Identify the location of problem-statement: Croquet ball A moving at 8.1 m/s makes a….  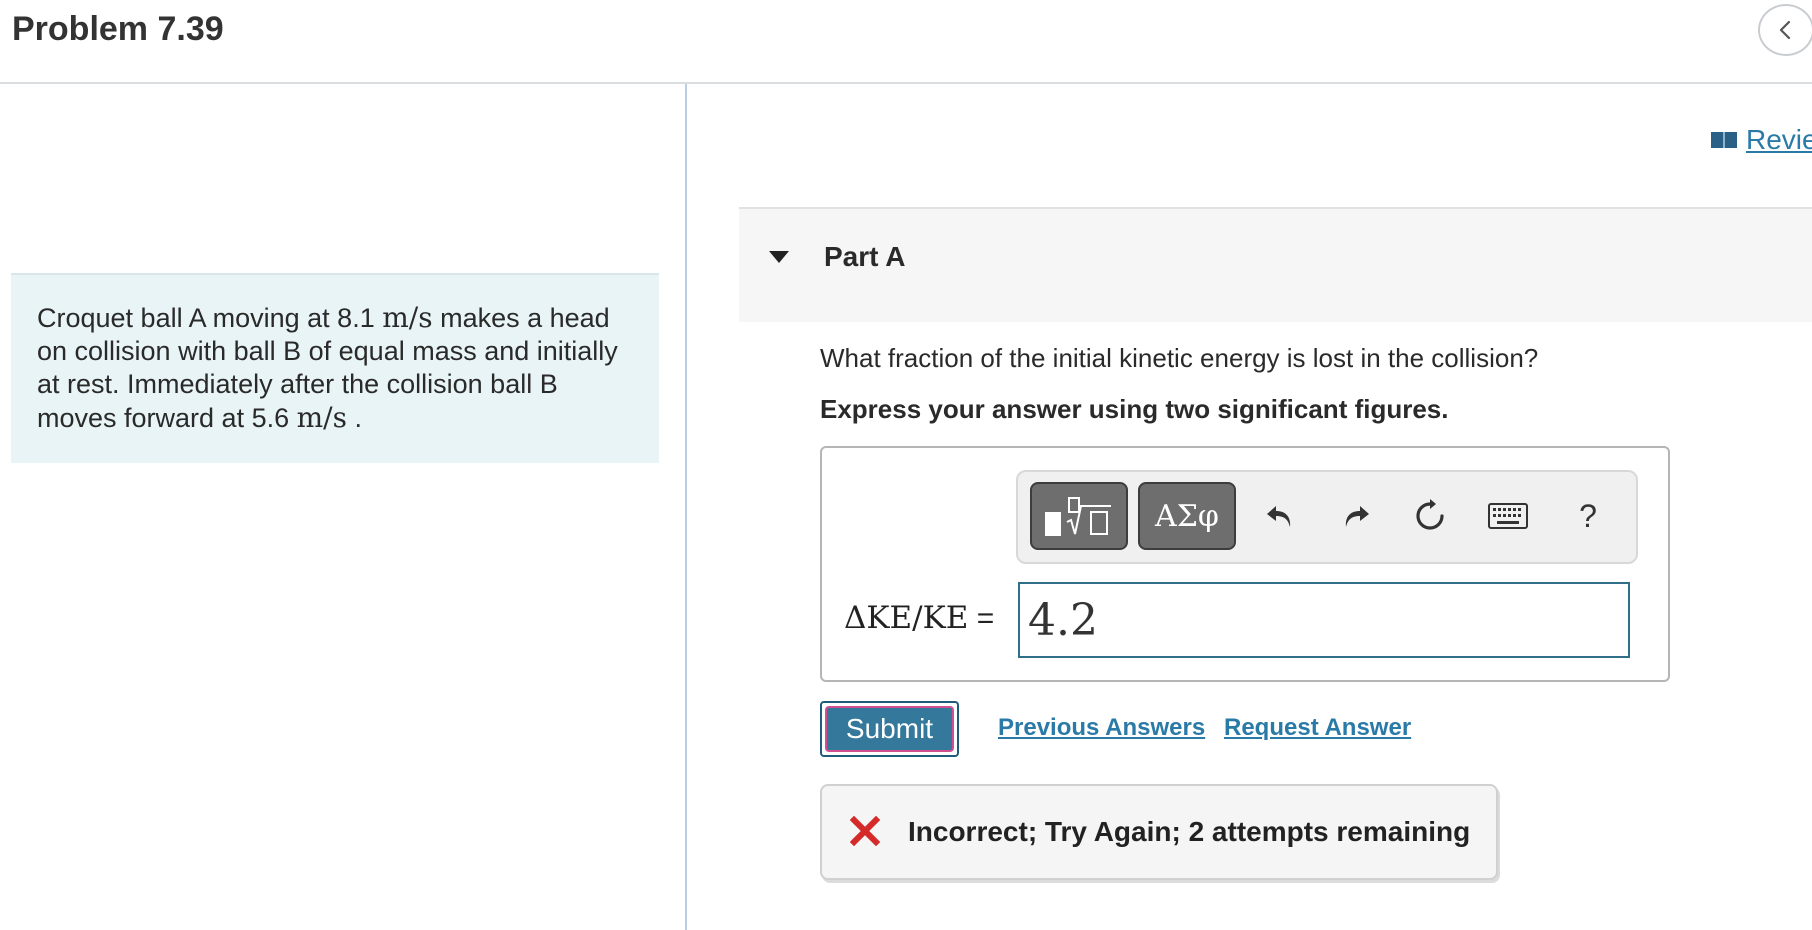
(335, 368).